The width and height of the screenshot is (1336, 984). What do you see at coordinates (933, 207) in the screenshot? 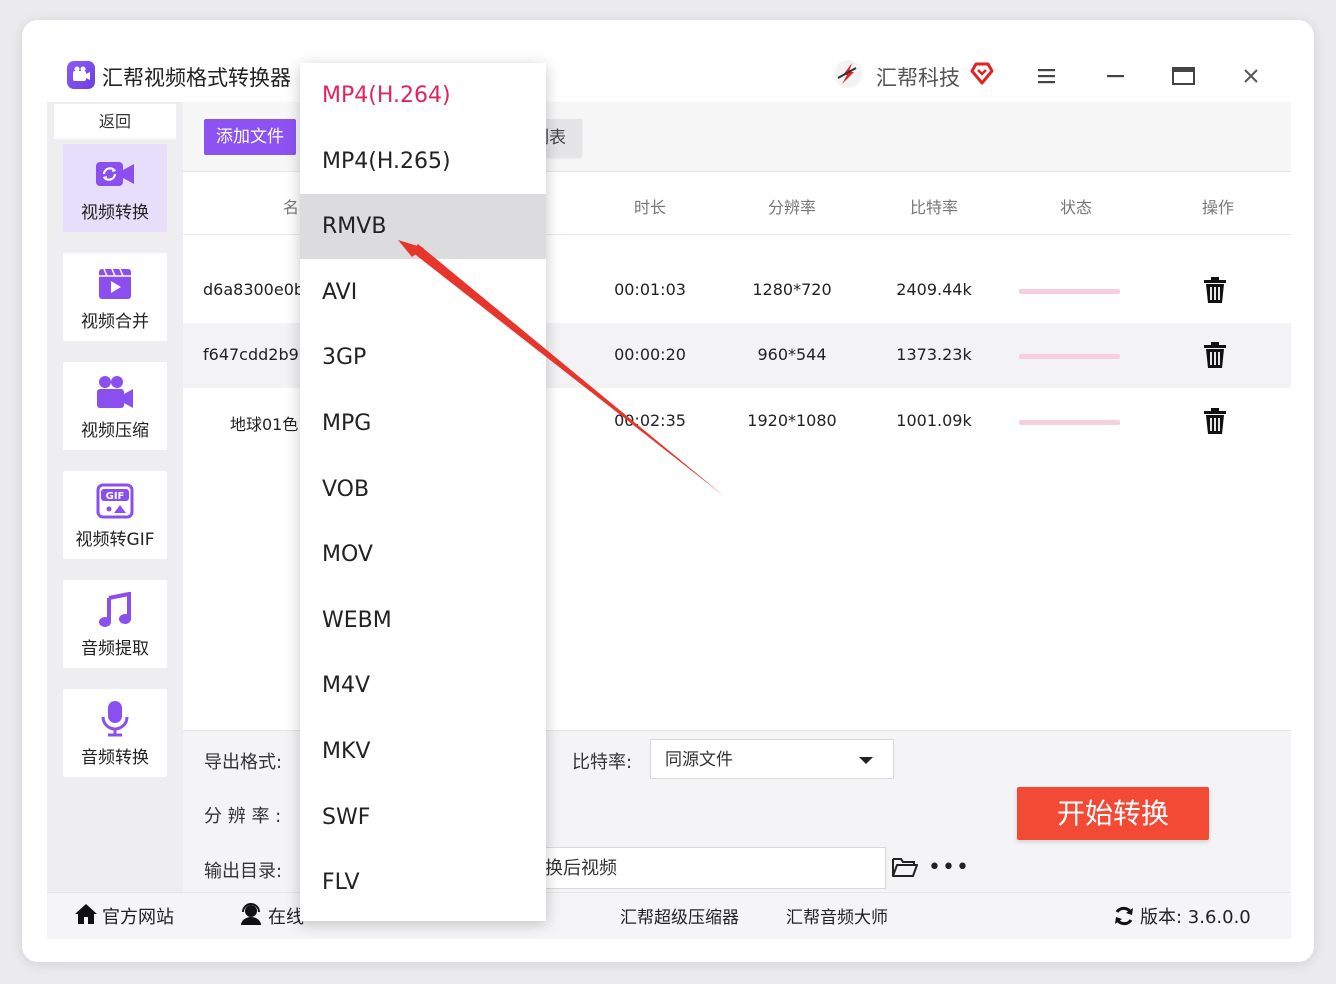
I see `column-header-bitrate: 比特率` at bounding box center [933, 207].